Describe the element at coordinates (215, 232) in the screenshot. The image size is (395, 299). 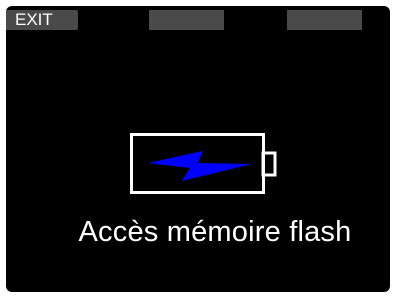
I see `status-message: Accès mémoire flash` at that location.